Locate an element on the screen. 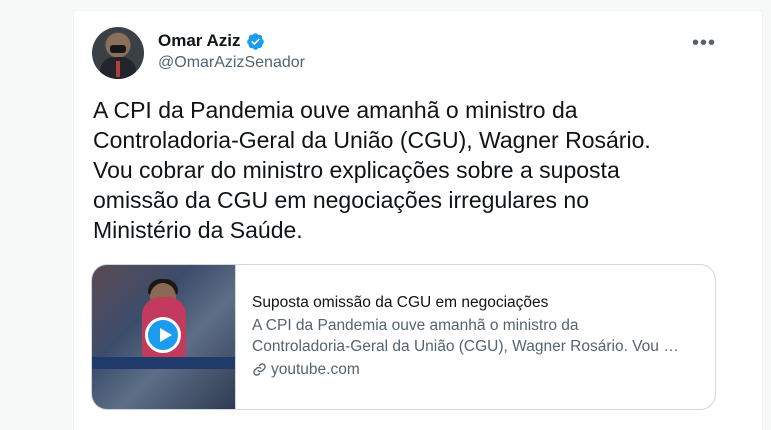 This screenshot has width=771, height=430. author-name-row: Omar Aziz is located at coordinates (211, 41).